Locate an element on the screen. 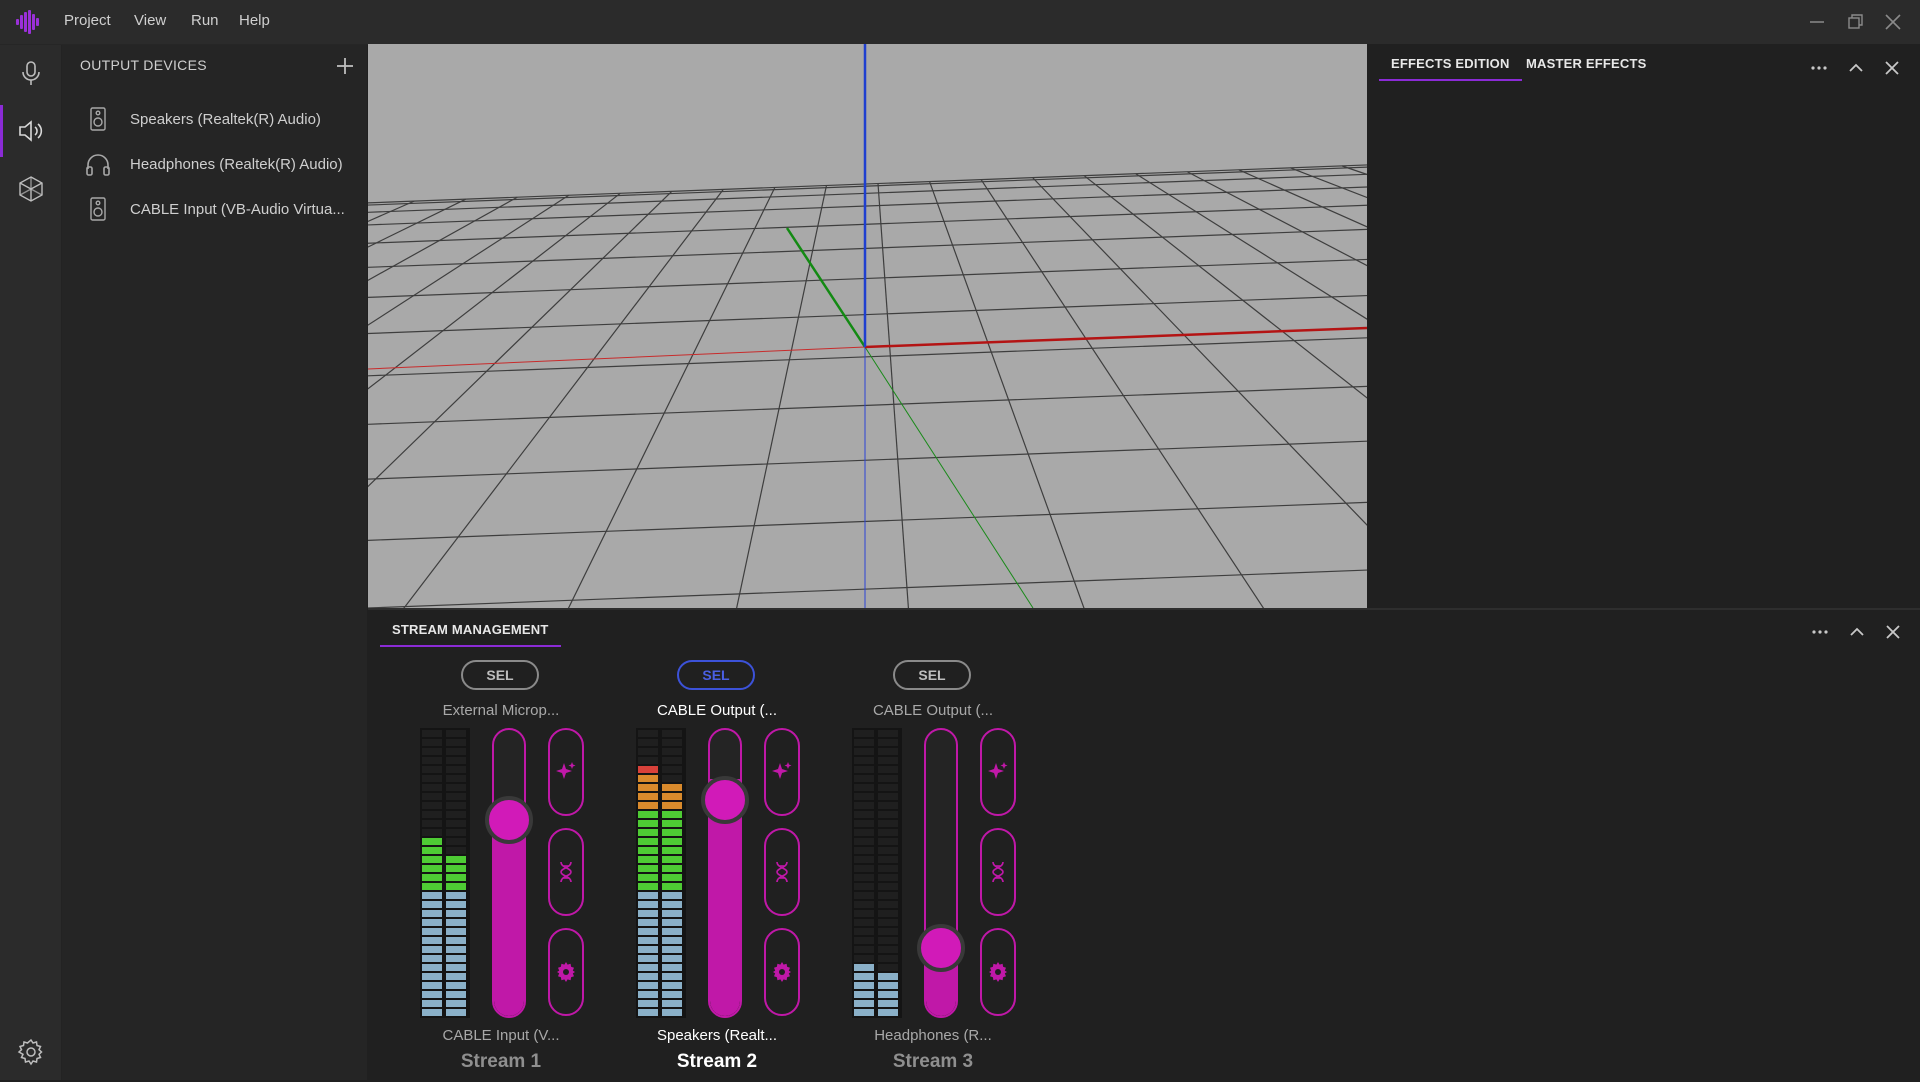 The height and width of the screenshot is (1082, 1920). menu-help: Help is located at coordinates (254, 20).